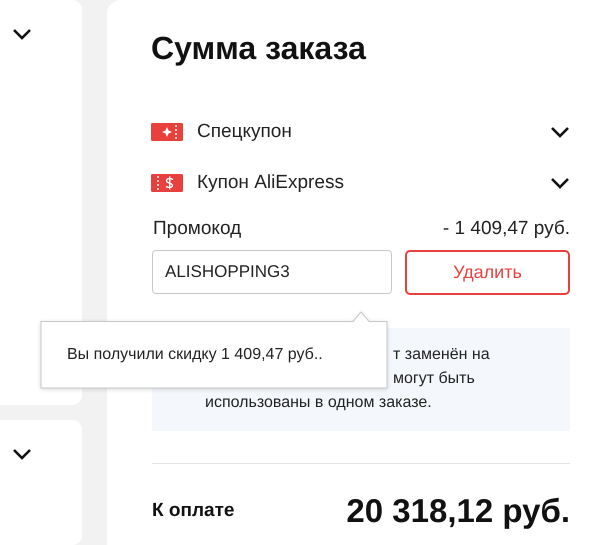 Image resolution: width=610 pixels, height=545 pixels. Describe the element at coordinates (197, 229) in the screenshot. I see `promo-label: Промокод` at that location.